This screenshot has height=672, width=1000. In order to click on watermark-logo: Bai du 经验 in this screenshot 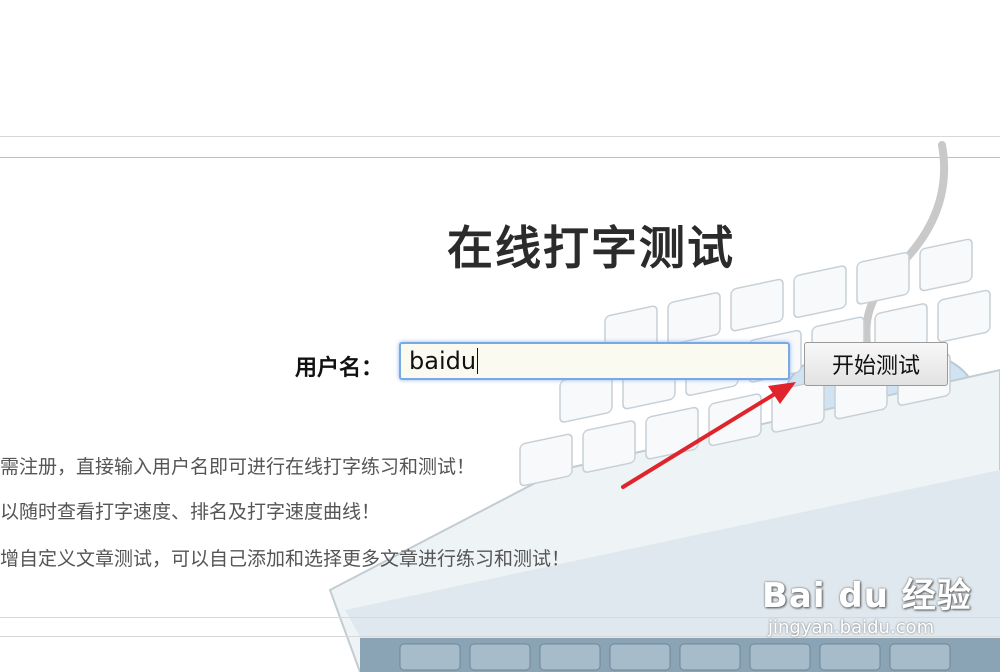, I will do `click(867, 596)`.